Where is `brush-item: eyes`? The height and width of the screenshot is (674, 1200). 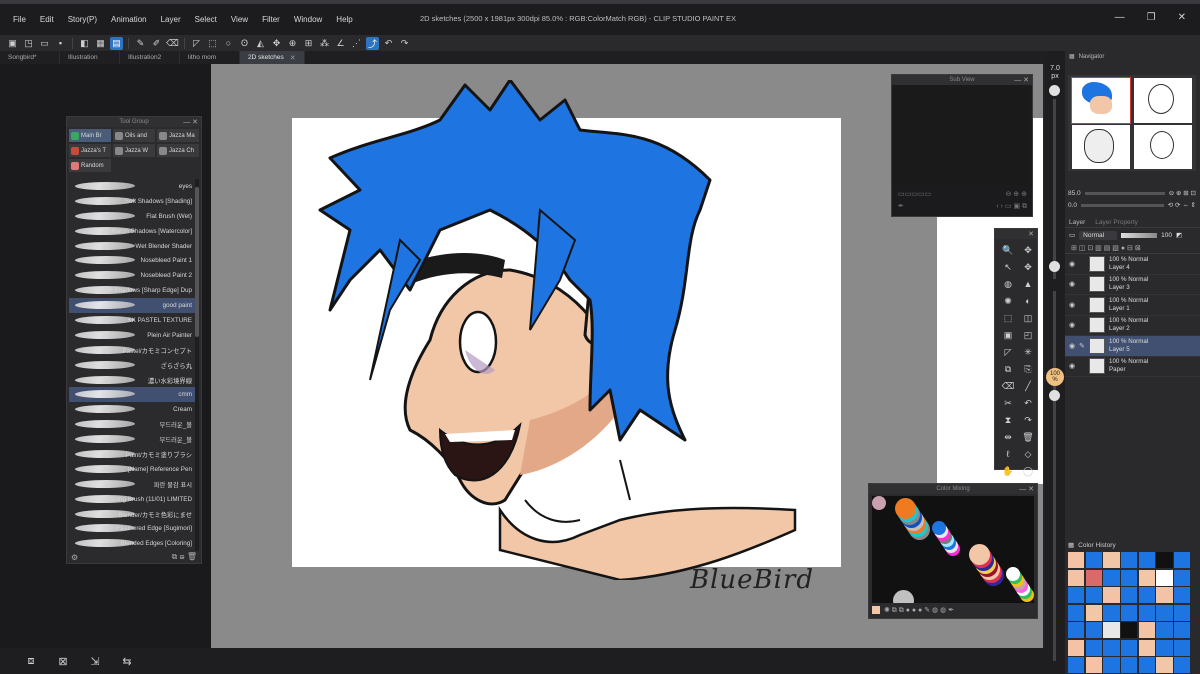 brush-item: eyes is located at coordinates (132, 186).